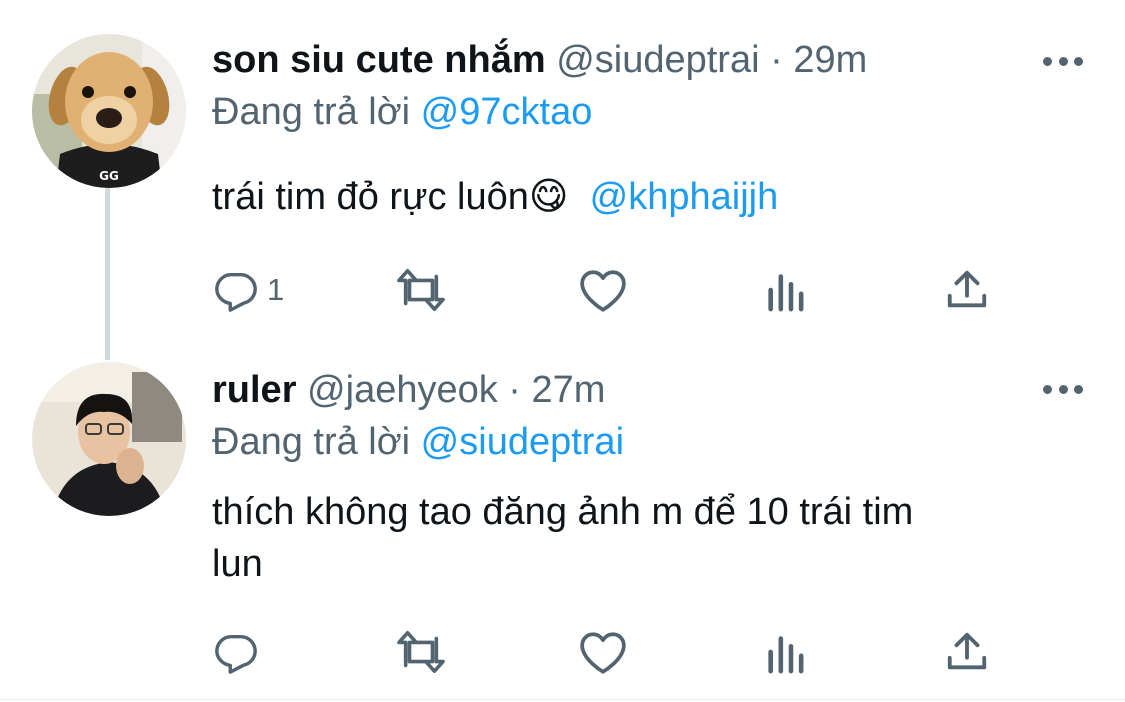  Describe the element at coordinates (507, 112) in the screenshot. I see `replying-to-mention: @97cktao` at that location.